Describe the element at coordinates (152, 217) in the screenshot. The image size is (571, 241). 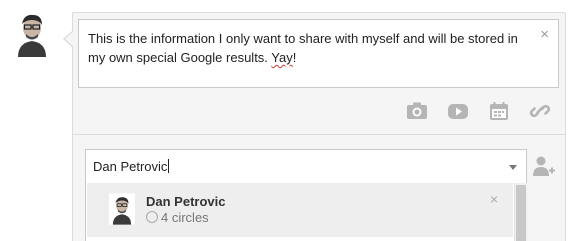
I see `circle-icon` at that location.